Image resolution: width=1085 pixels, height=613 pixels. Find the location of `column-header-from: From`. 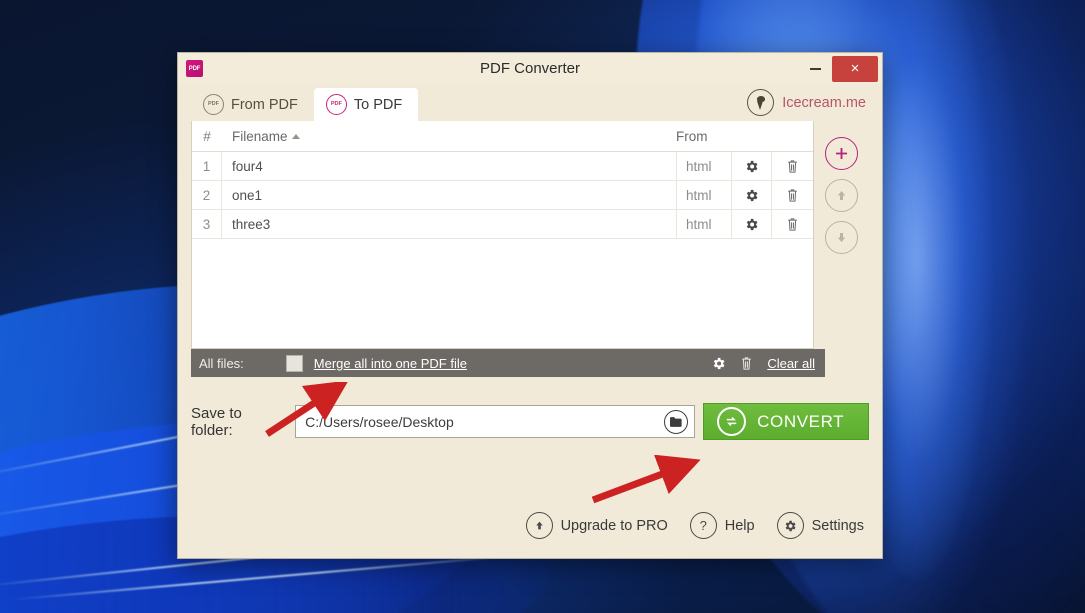

column-header-from: From is located at coordinates (691, 136).